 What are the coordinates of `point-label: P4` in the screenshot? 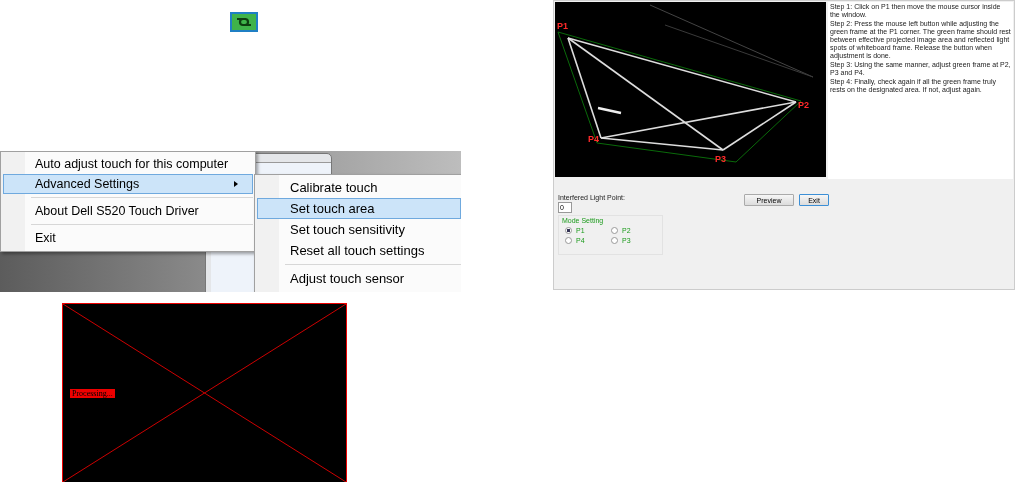 It's located at (593, 139).